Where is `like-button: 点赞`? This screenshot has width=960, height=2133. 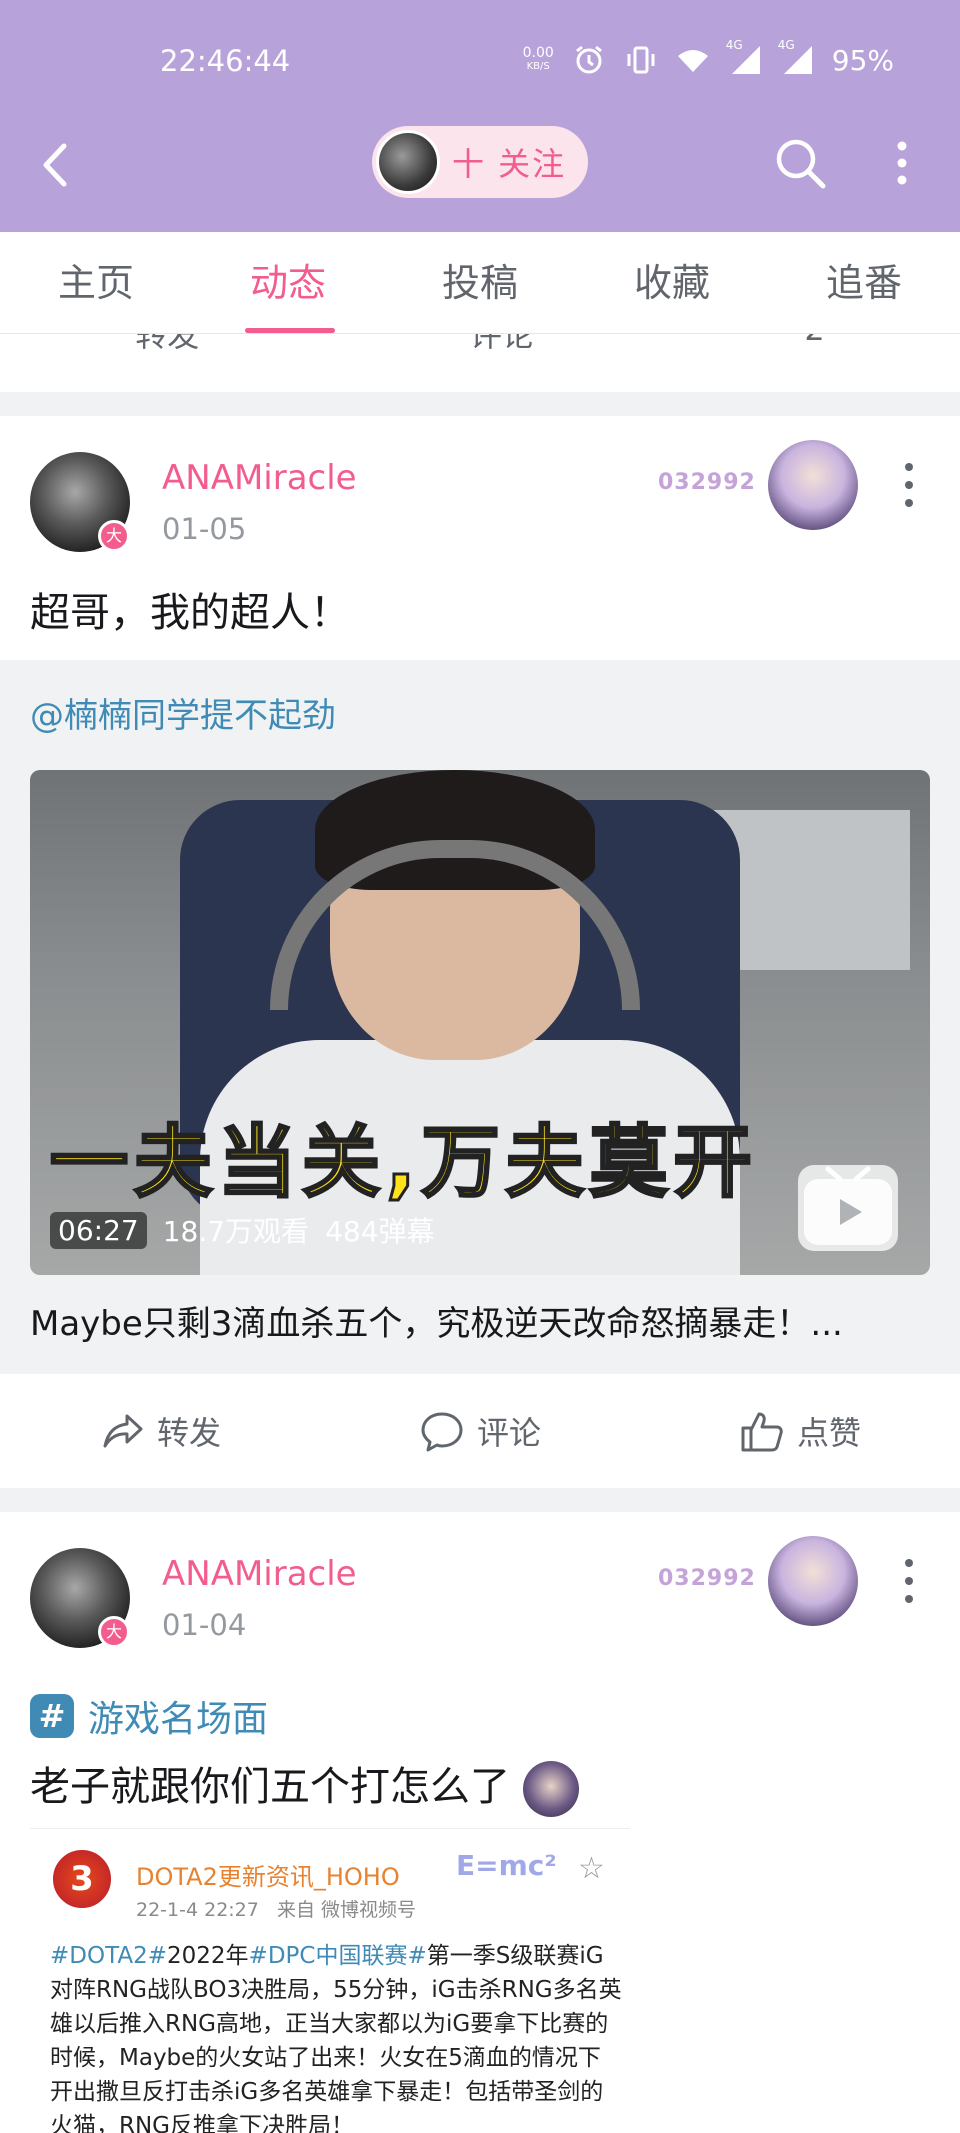 like-button: 点赞 is located at coordinates (800, 1431).